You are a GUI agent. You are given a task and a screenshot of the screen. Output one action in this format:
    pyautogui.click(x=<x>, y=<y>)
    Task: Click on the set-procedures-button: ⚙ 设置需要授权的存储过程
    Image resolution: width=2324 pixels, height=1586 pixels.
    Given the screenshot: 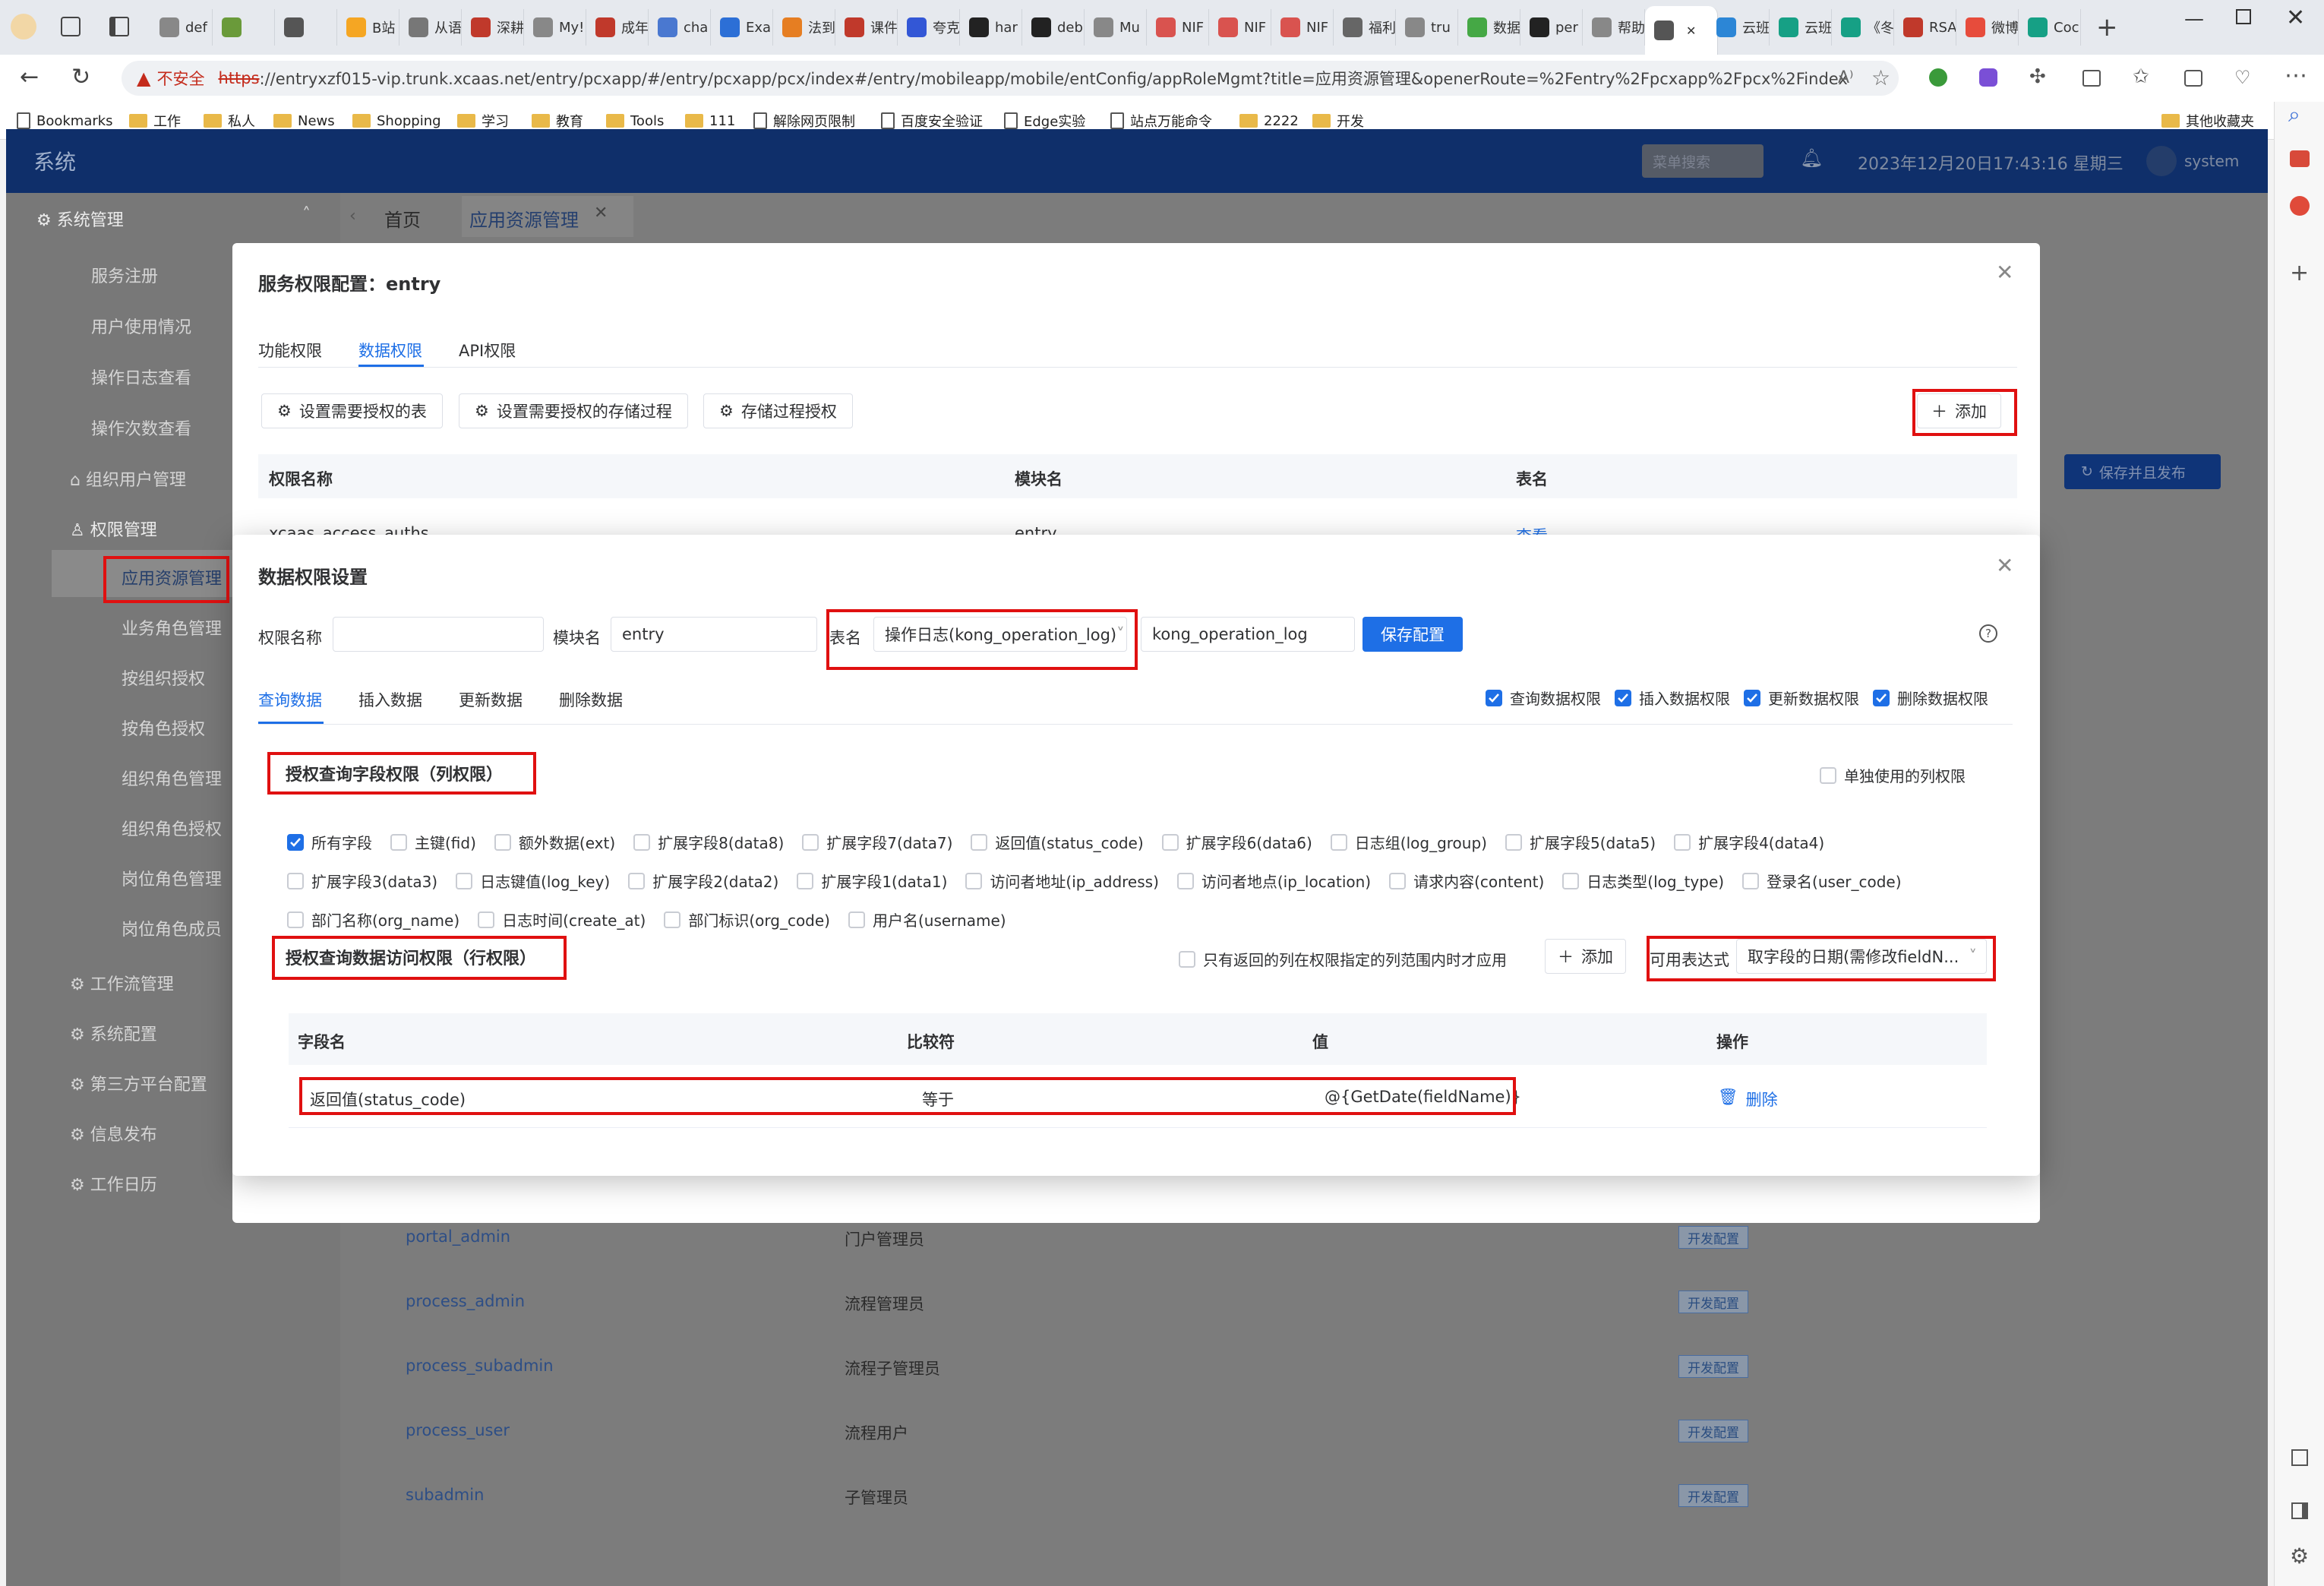 What is the action you would take?
    pyautogui.click(x=573, y=410)
    